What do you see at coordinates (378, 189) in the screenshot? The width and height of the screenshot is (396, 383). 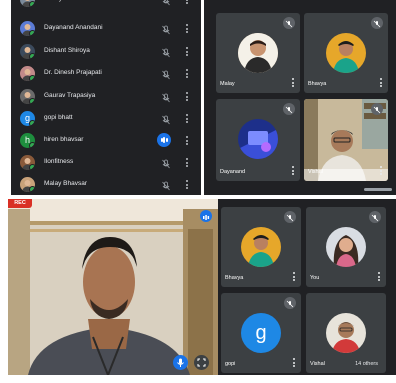 I see `scrollbar` at bounding box center [378, 189].